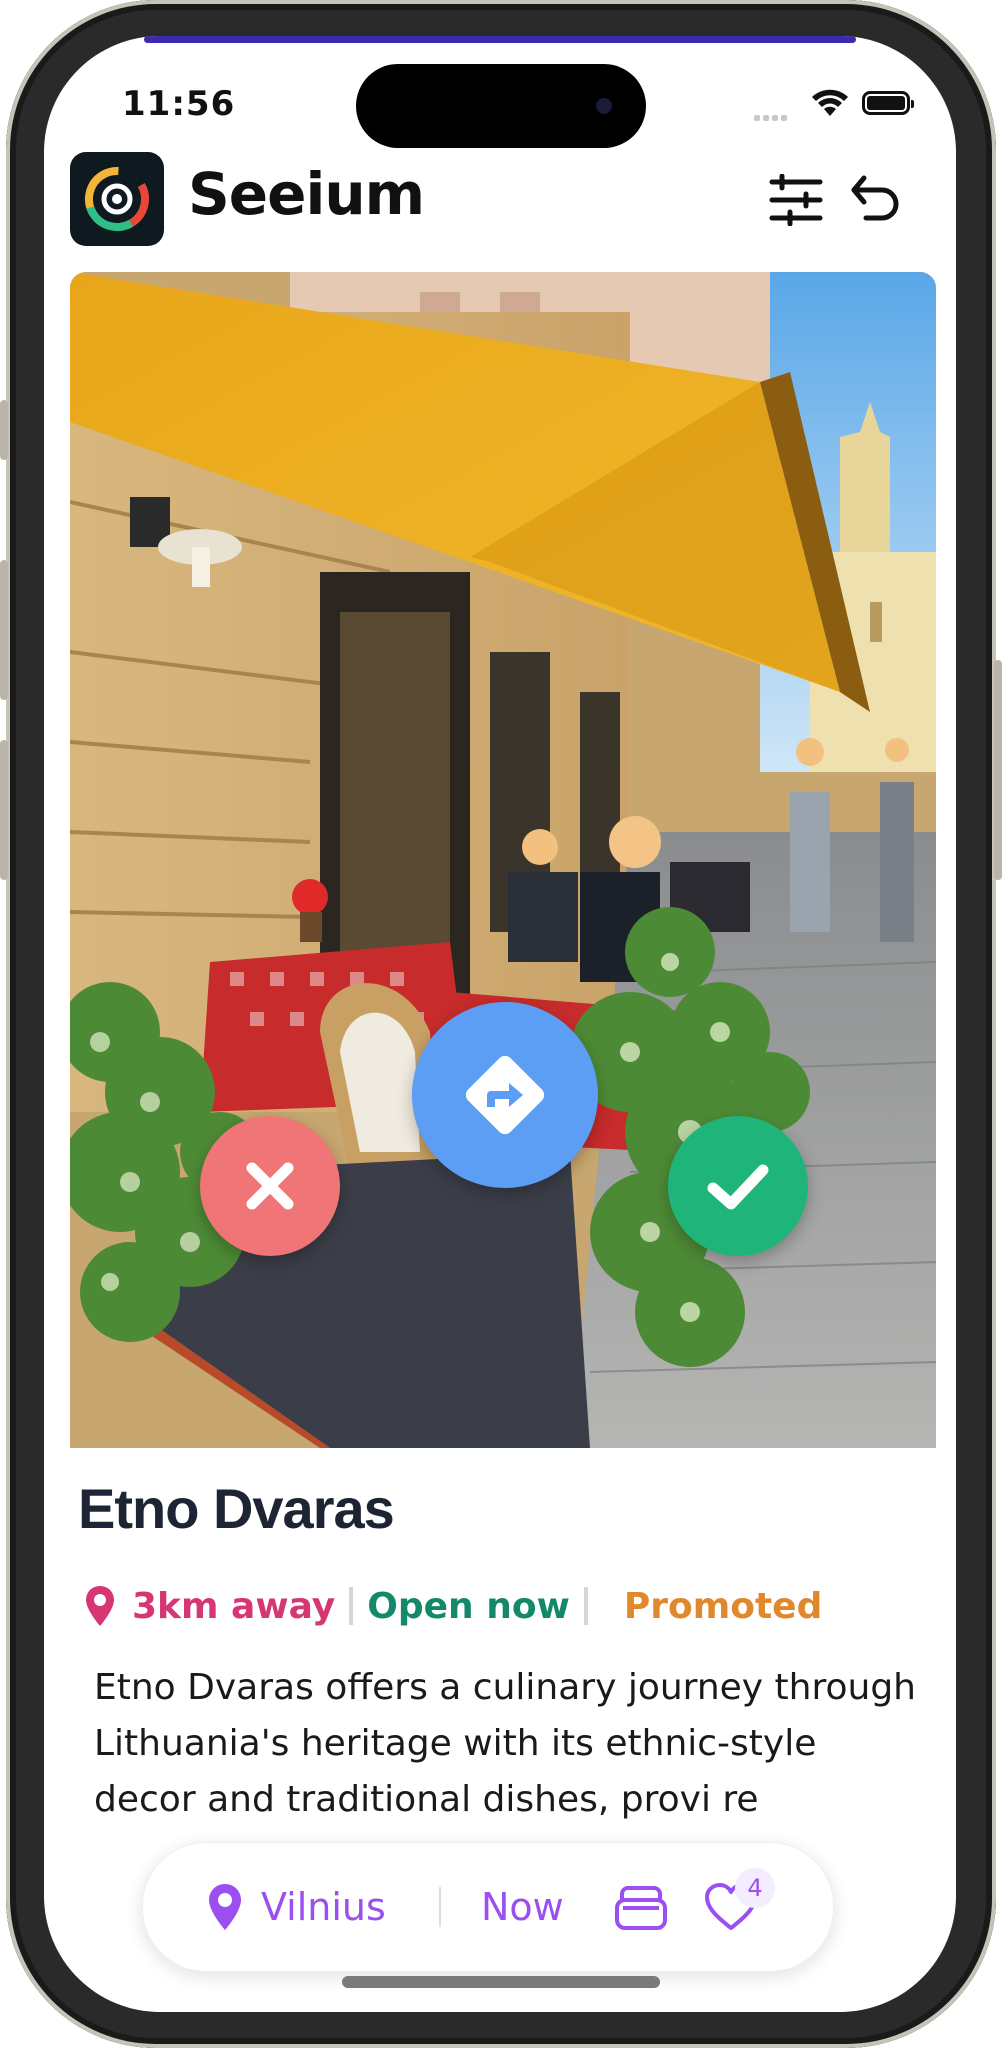  What do you see at coordinates (888, 103) in the screenshot?
I see `battery-icon` at bounding box center [888, 103].